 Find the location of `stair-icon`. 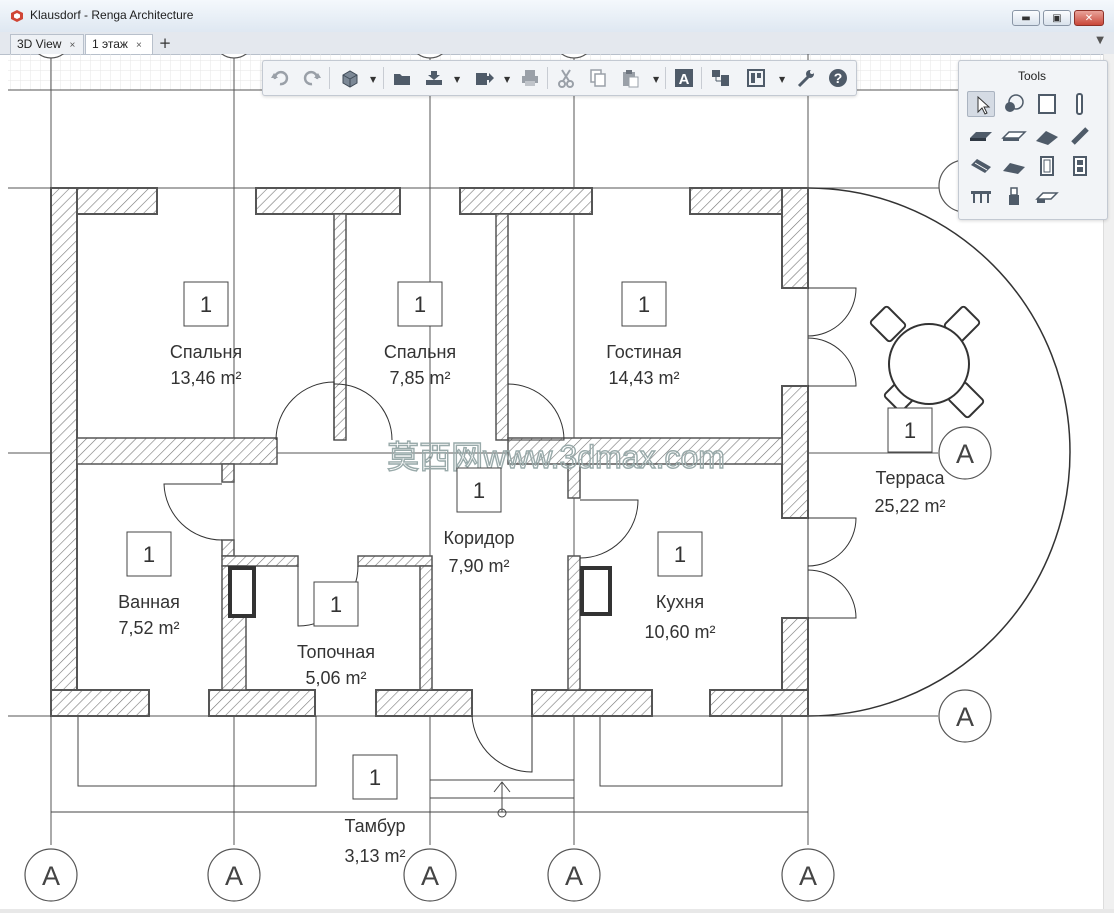

stair-icon is located at coordinates (981, 166).